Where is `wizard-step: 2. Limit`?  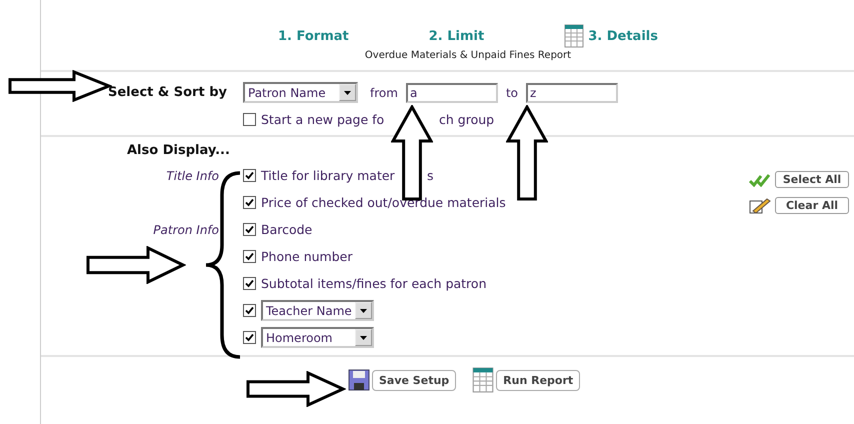
wizard-step: 2. Limit is located at coordinates (456, 36).